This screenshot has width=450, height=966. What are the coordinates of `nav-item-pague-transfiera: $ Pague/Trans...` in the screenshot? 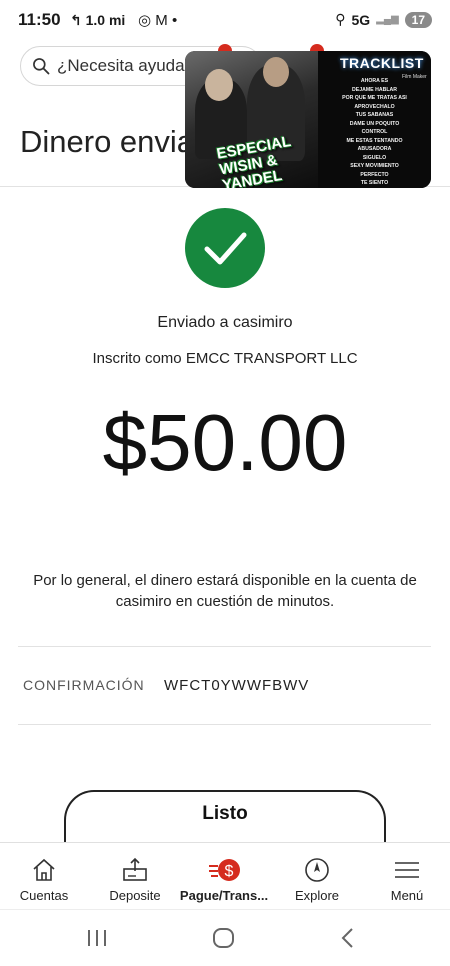 It's located at (224, 876).